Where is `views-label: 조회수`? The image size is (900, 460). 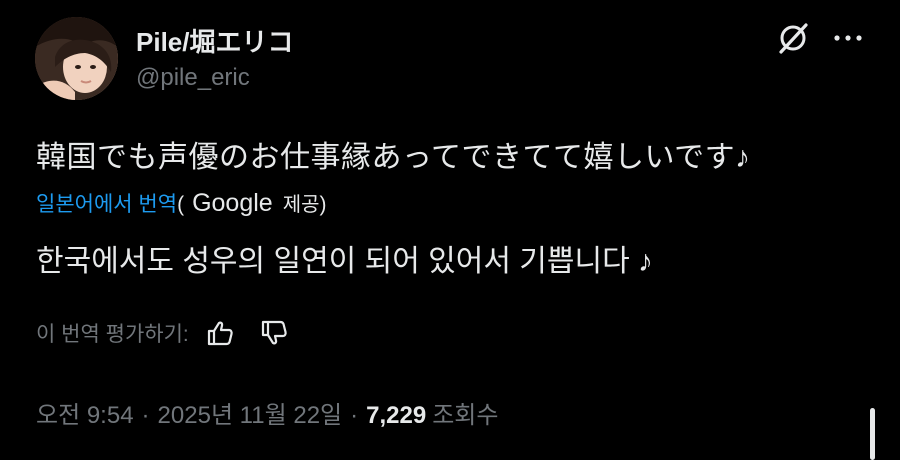
views-label: 조회수 is located at coordinates (465, 415).